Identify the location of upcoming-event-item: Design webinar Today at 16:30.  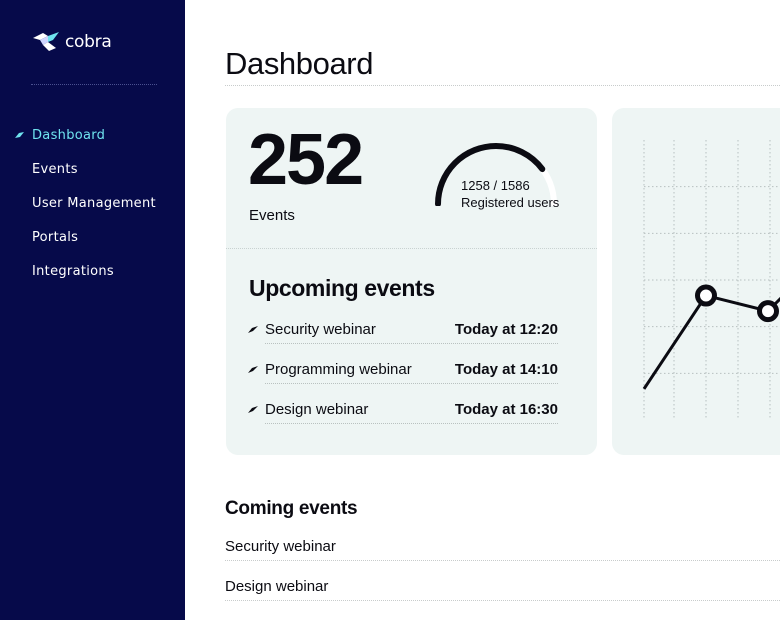
(403, 409).